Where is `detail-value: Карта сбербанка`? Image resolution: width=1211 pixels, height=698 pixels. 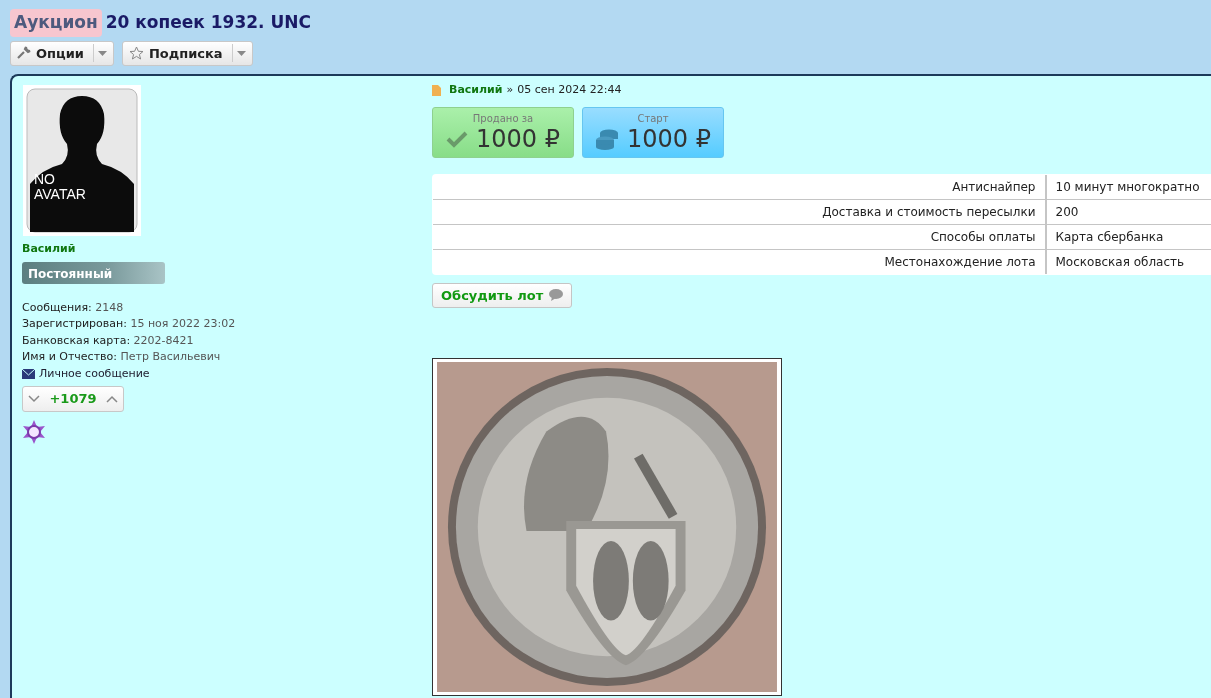
detail-value: Карта сбербанка is located at coordinates (1128, 236).